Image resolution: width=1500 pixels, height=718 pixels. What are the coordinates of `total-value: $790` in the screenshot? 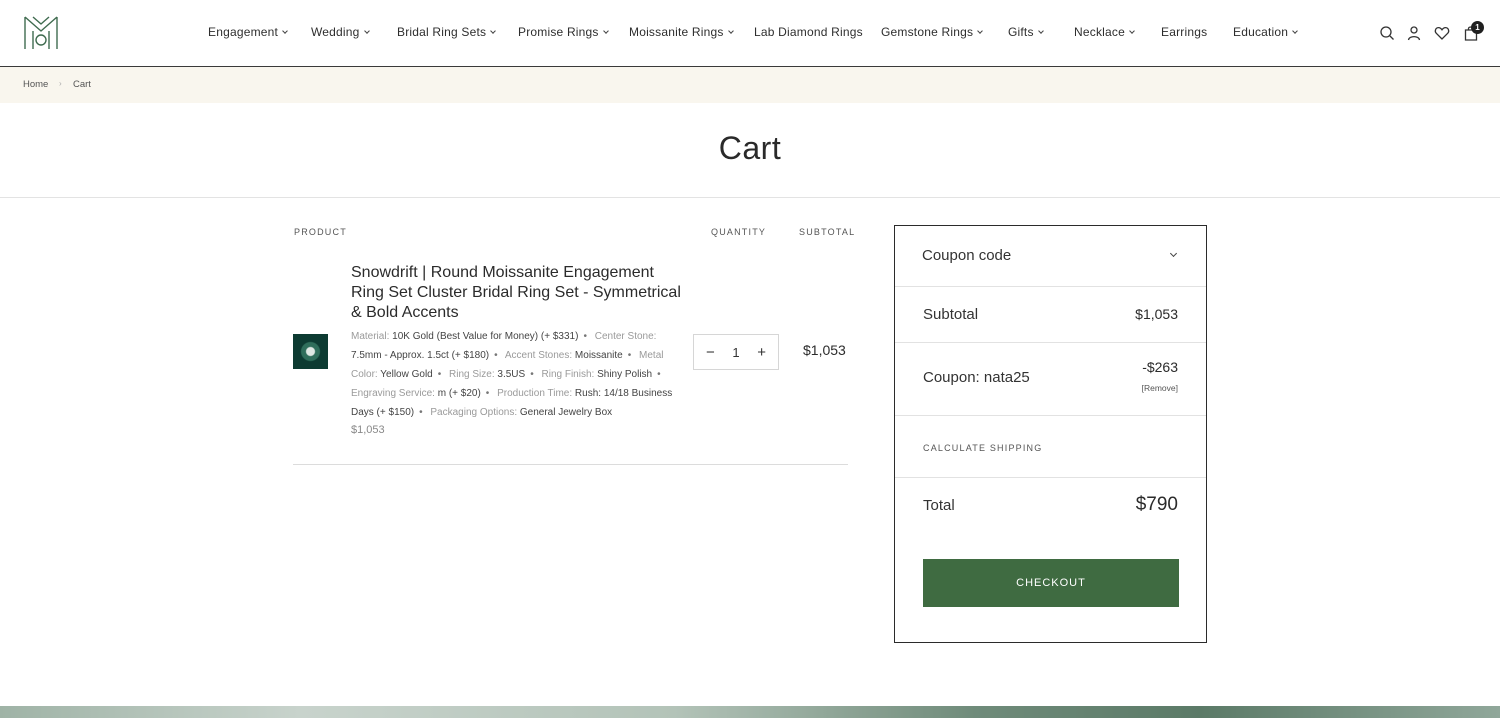 It's located at (1156, 504).